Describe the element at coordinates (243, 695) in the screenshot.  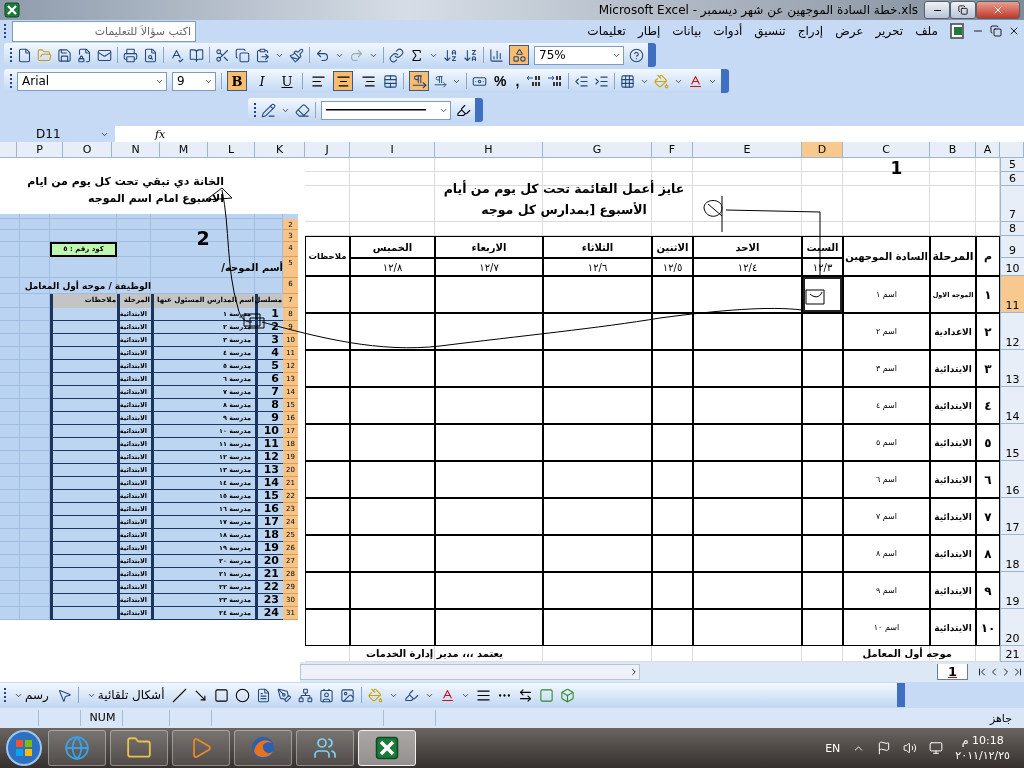
I see `oval-icon` at that location.